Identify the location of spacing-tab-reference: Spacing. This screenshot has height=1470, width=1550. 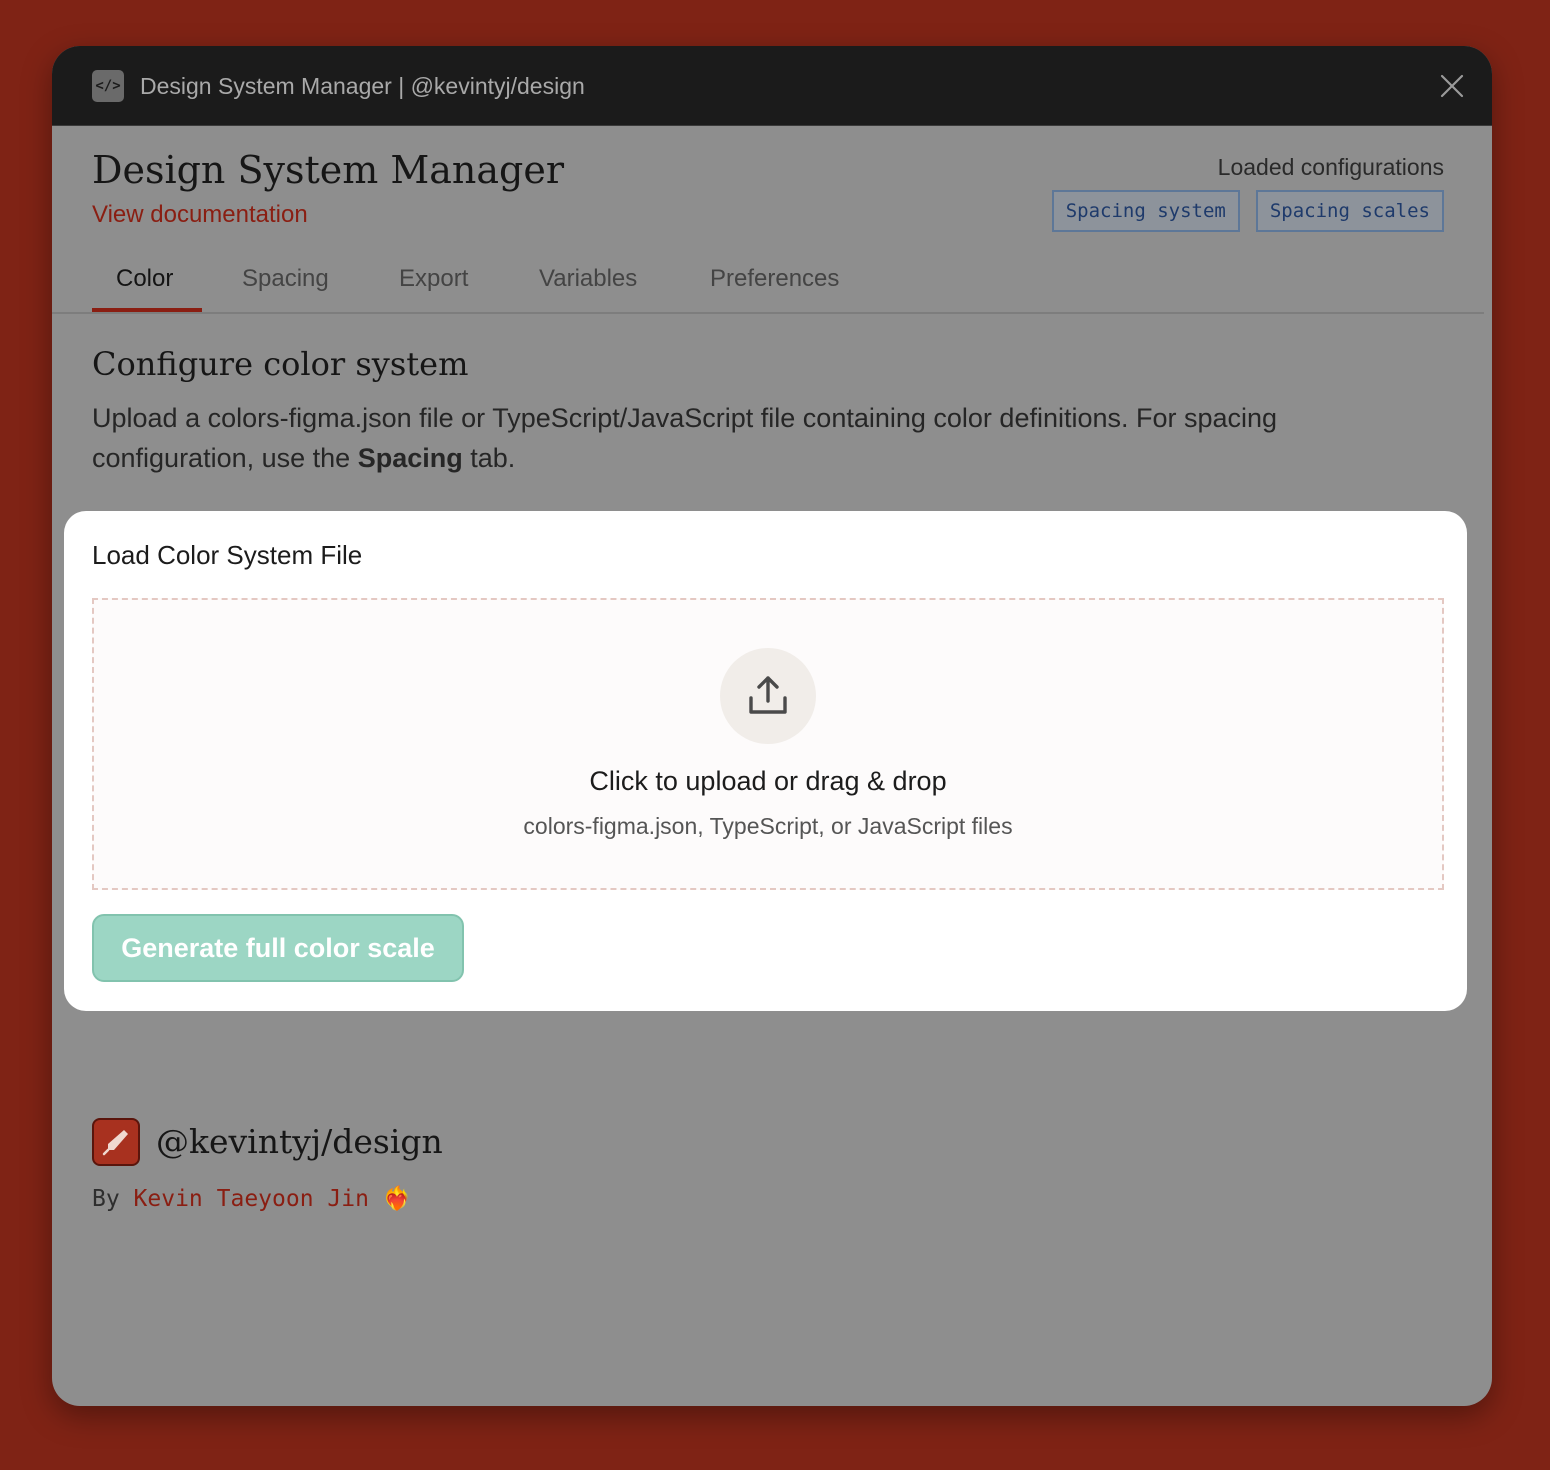
(410, 458).